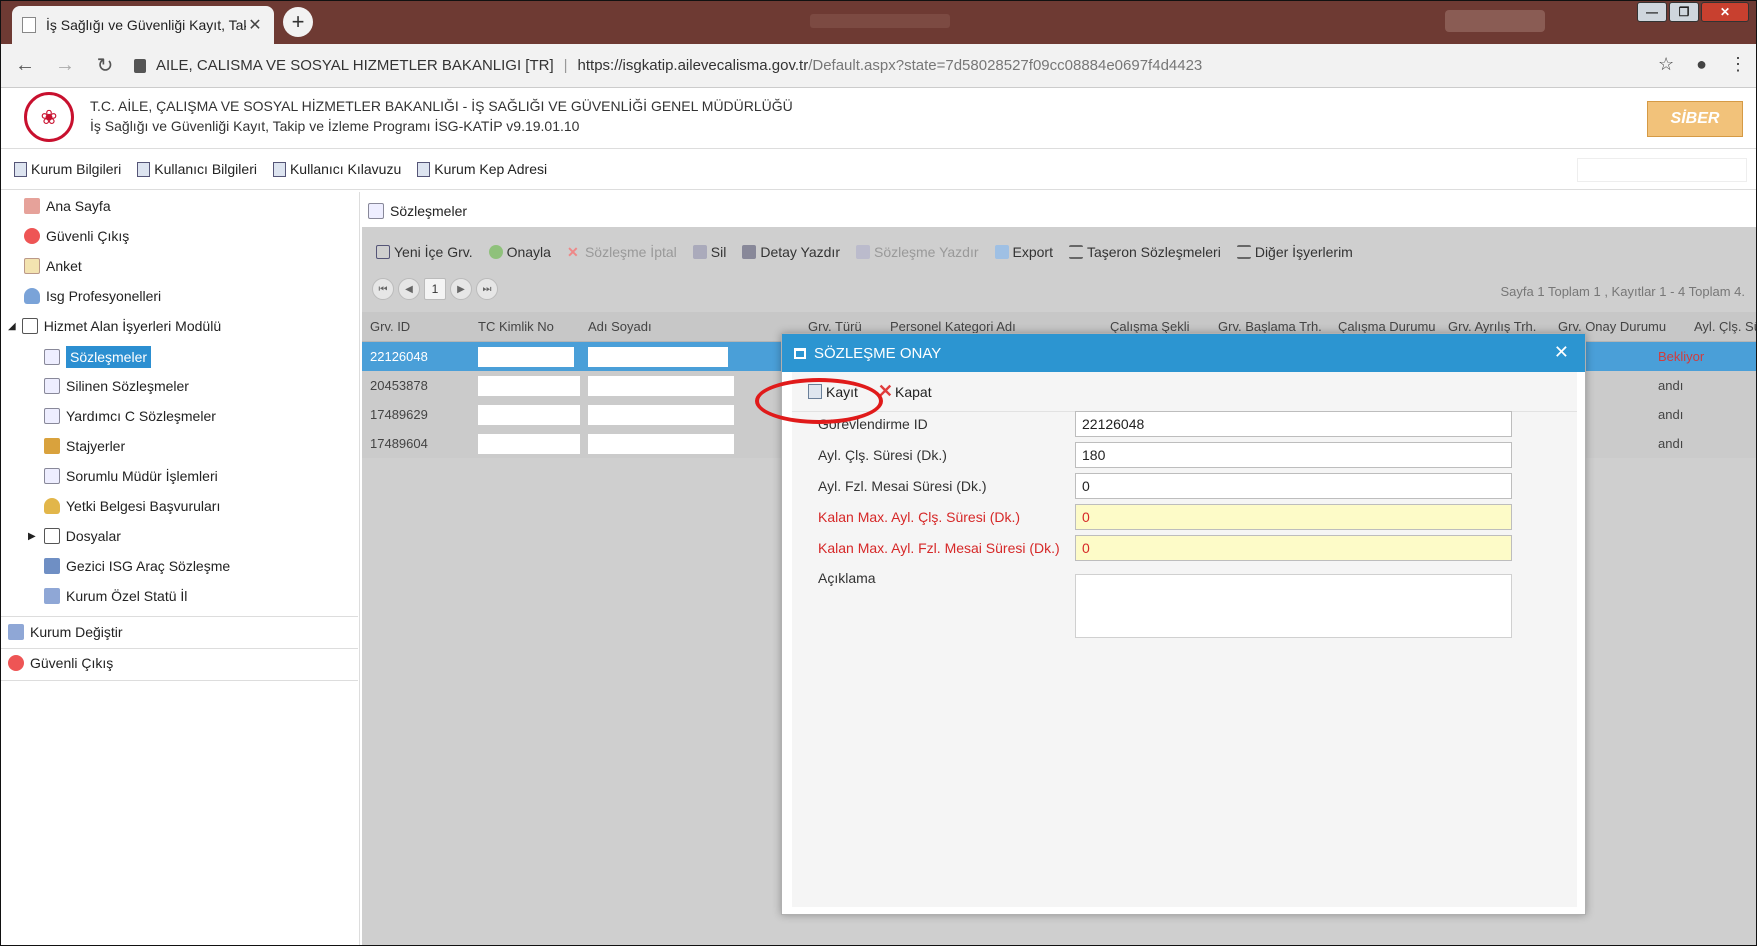  I want to click on sidebar-item-label: Gezici ISG Araç Sözleşme, so click(148, 566).